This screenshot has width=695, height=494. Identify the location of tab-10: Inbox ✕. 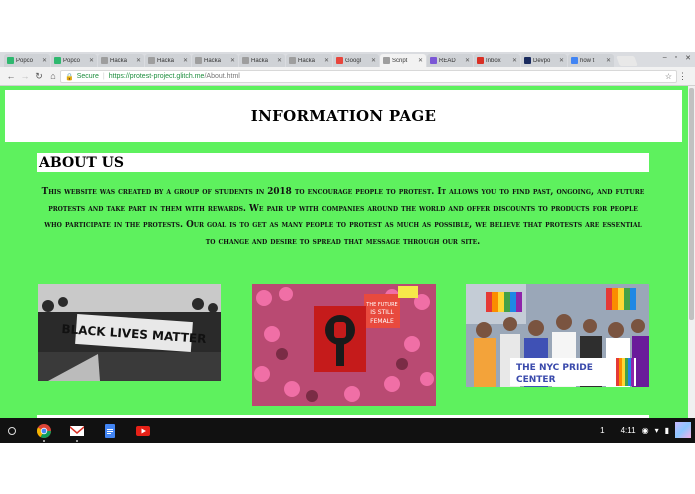
(497, 60).